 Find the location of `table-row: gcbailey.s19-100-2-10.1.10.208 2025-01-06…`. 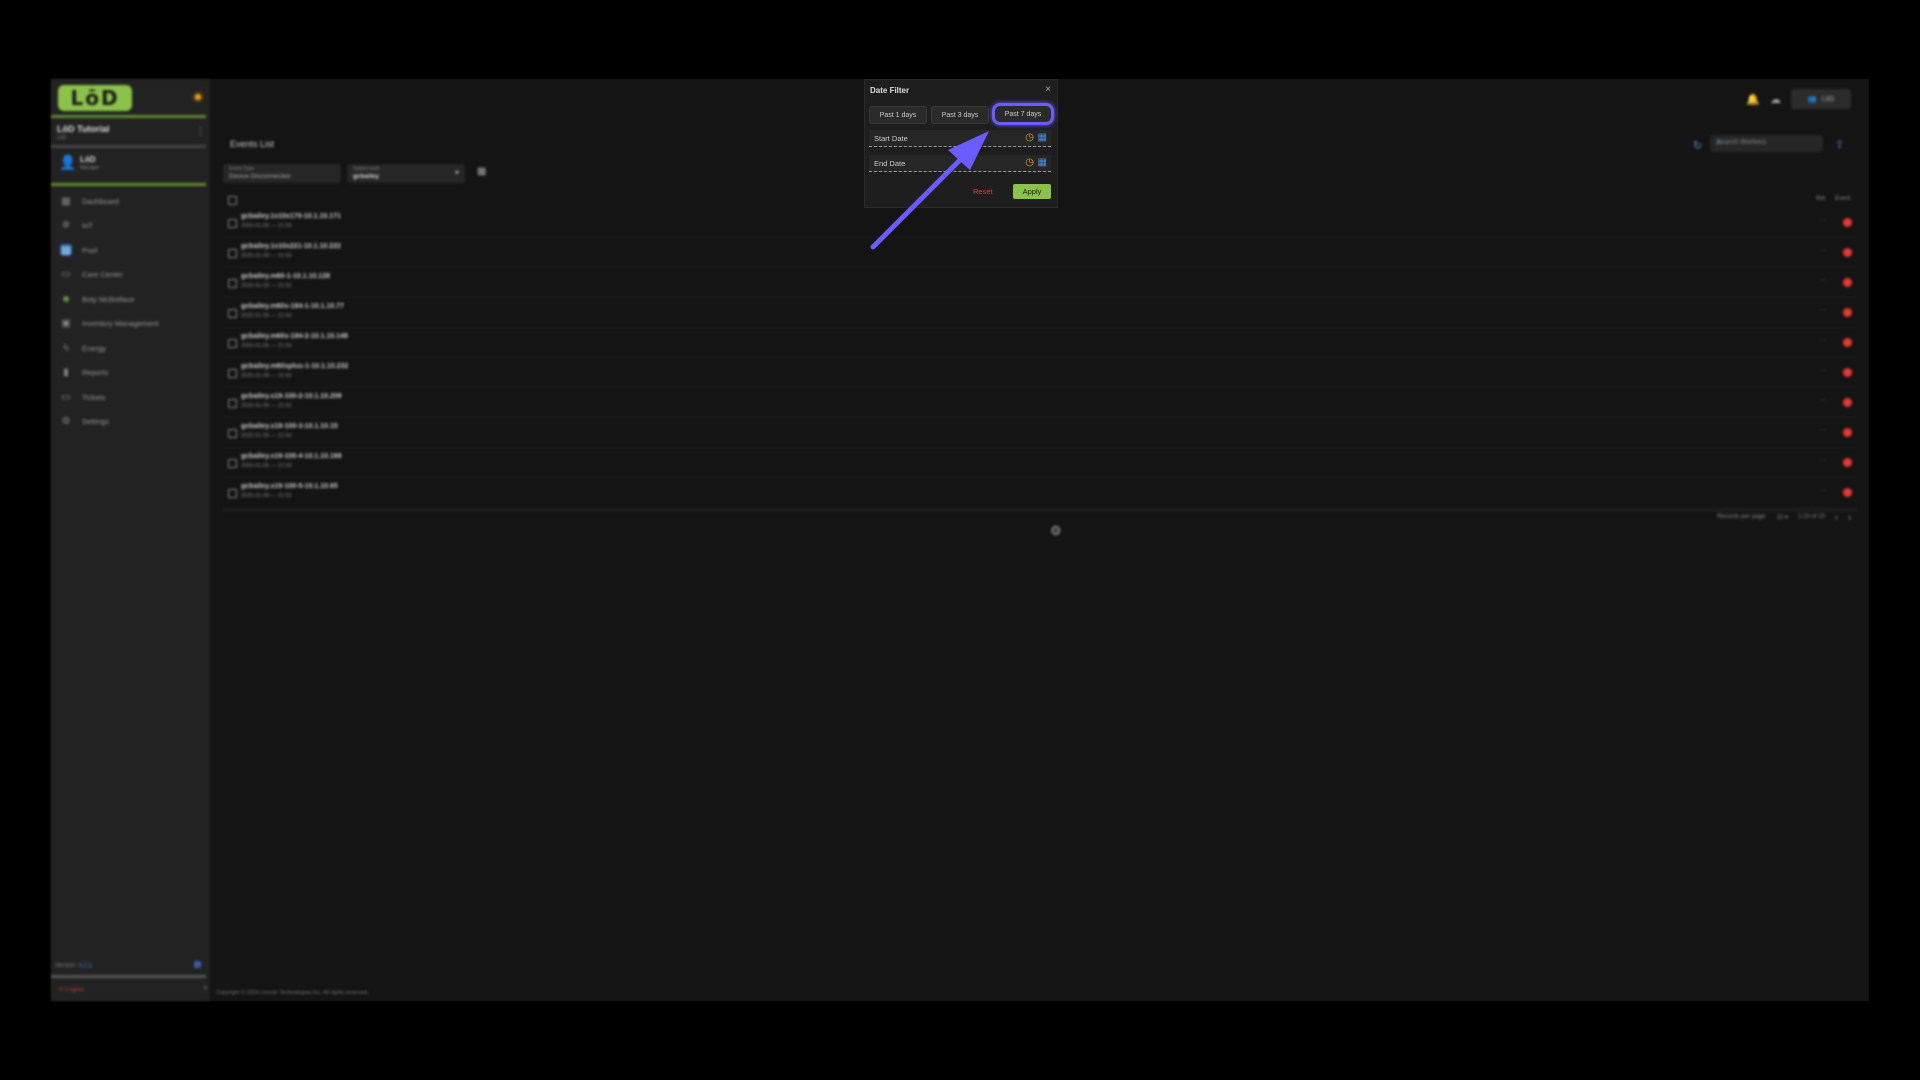

table-row: gcbailey.s19-100-2-10.1.10.208 2025-01-06… is located at coordinates (1040, 403).